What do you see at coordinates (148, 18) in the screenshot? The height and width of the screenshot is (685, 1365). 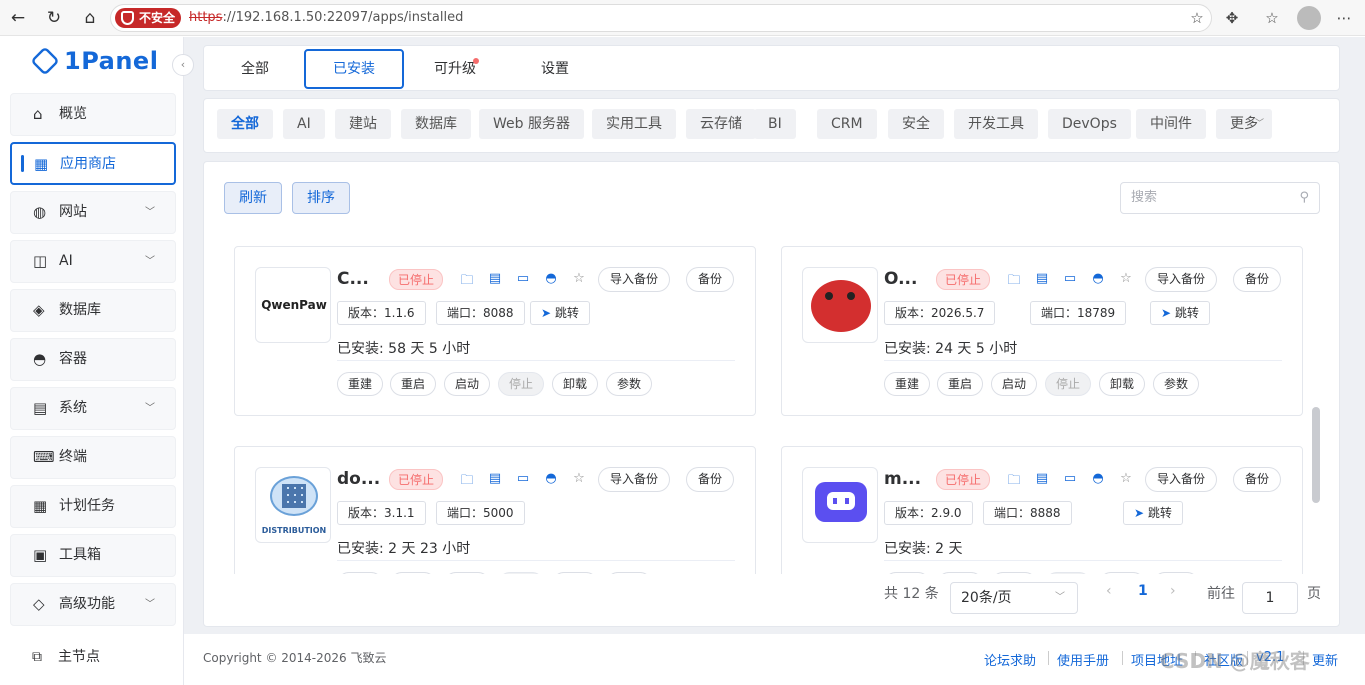 I see `insecure-badge: 不安全` at bounding box center [148, 18].